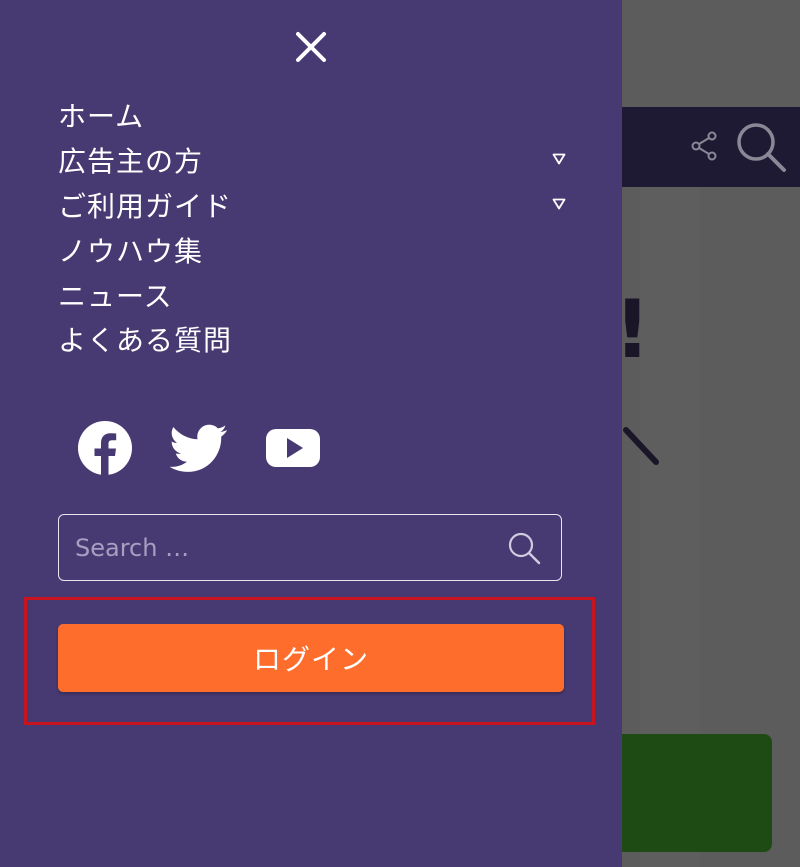 The image size is (800, 867). Describe the element at coordinates (313, 249) in the screenshot. I see `nav-item-knowhow: ノウハウ集` at that location.